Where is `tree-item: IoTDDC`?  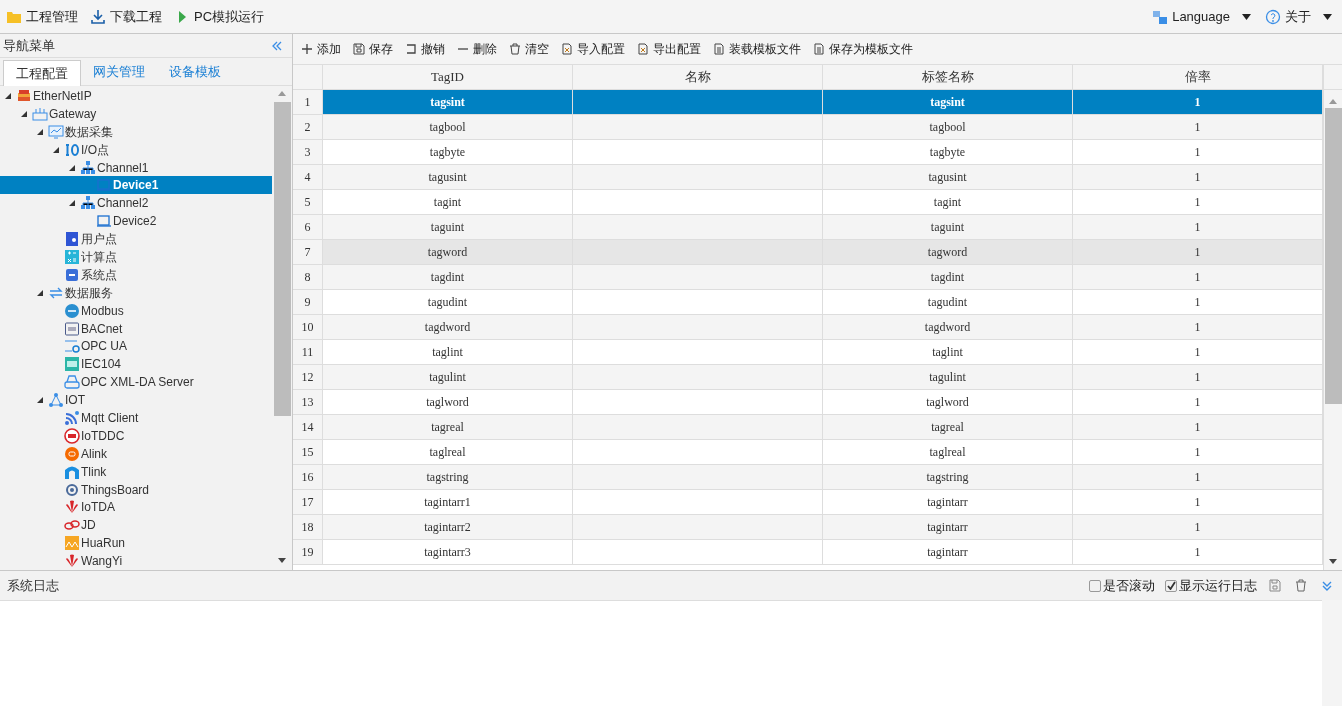
tree-item: IoTDDC is located at coordinates (136, 435).